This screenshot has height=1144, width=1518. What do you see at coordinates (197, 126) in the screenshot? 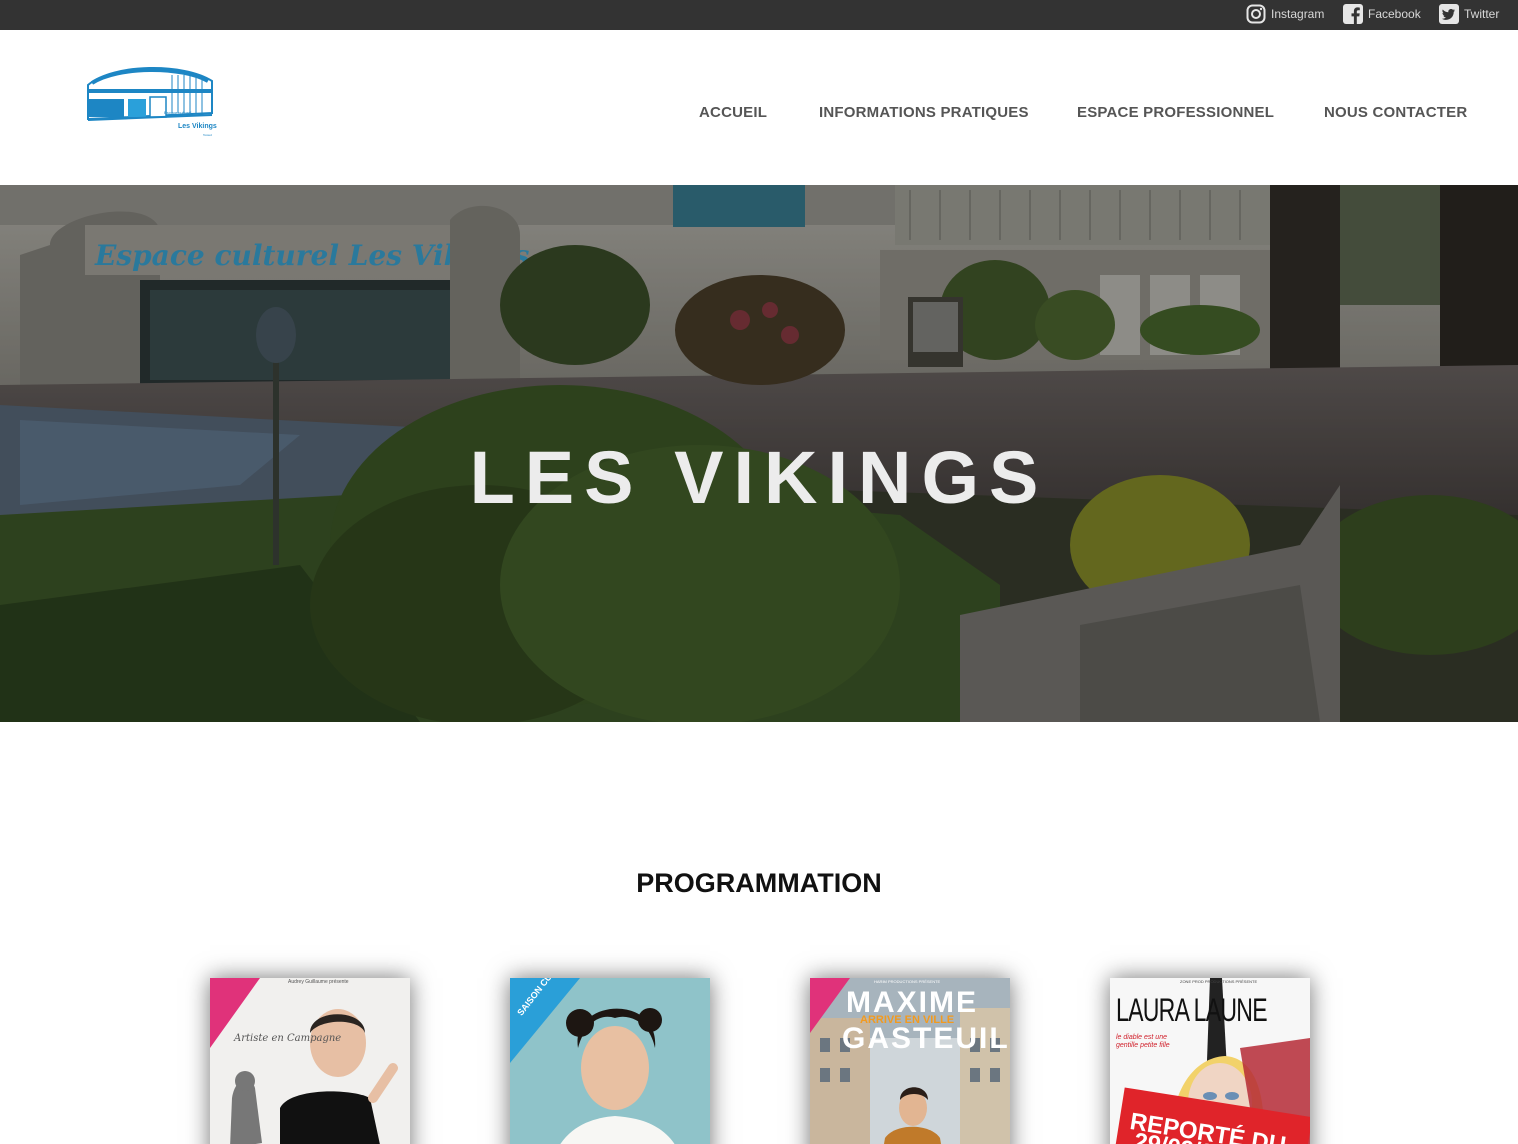
I see `logo-name: Les Vikings` at bounding box center [197, 126].